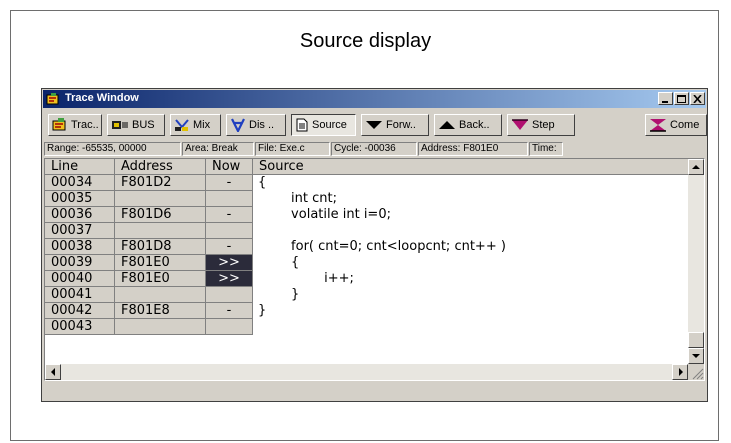  What do you see at coordinates (366, 372) in the screenshot?
I see `horizontal-scrollbar` at bounding box center [366, 372].